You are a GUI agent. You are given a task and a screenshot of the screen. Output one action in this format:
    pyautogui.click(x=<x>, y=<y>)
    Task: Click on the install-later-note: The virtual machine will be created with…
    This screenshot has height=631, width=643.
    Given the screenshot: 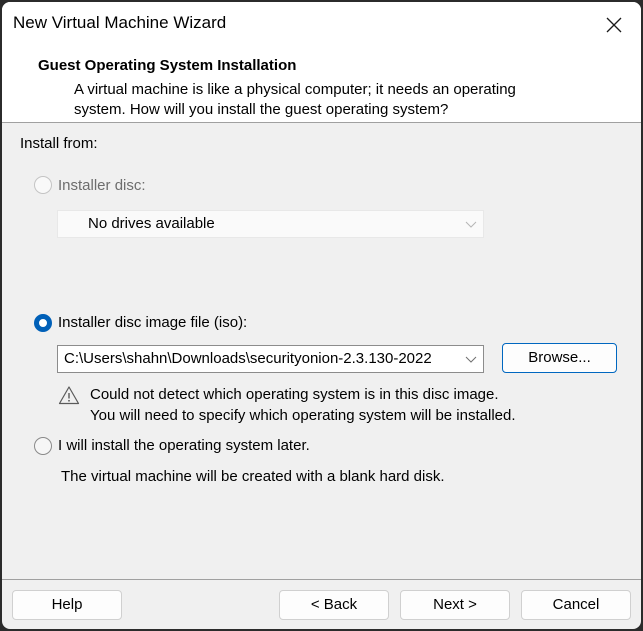 What is the action you would take?
    pyautogui.click(x=253, y=476)
    